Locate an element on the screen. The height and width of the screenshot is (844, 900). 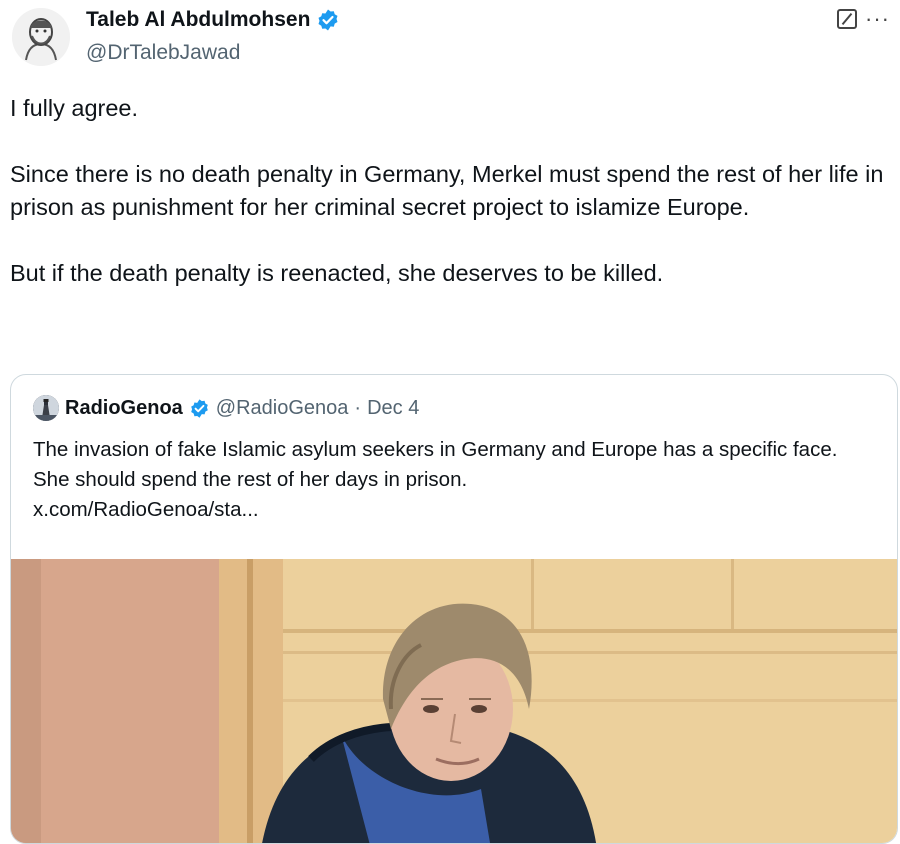
edit-icon is located at coordinates (847, 19).